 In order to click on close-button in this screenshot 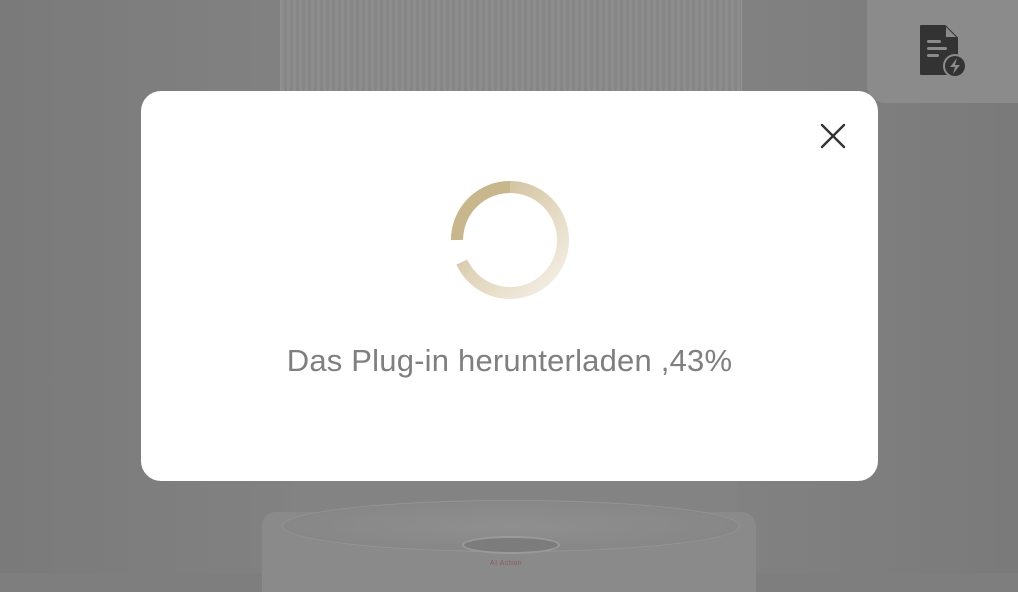, I will do `click(833, 138)`.